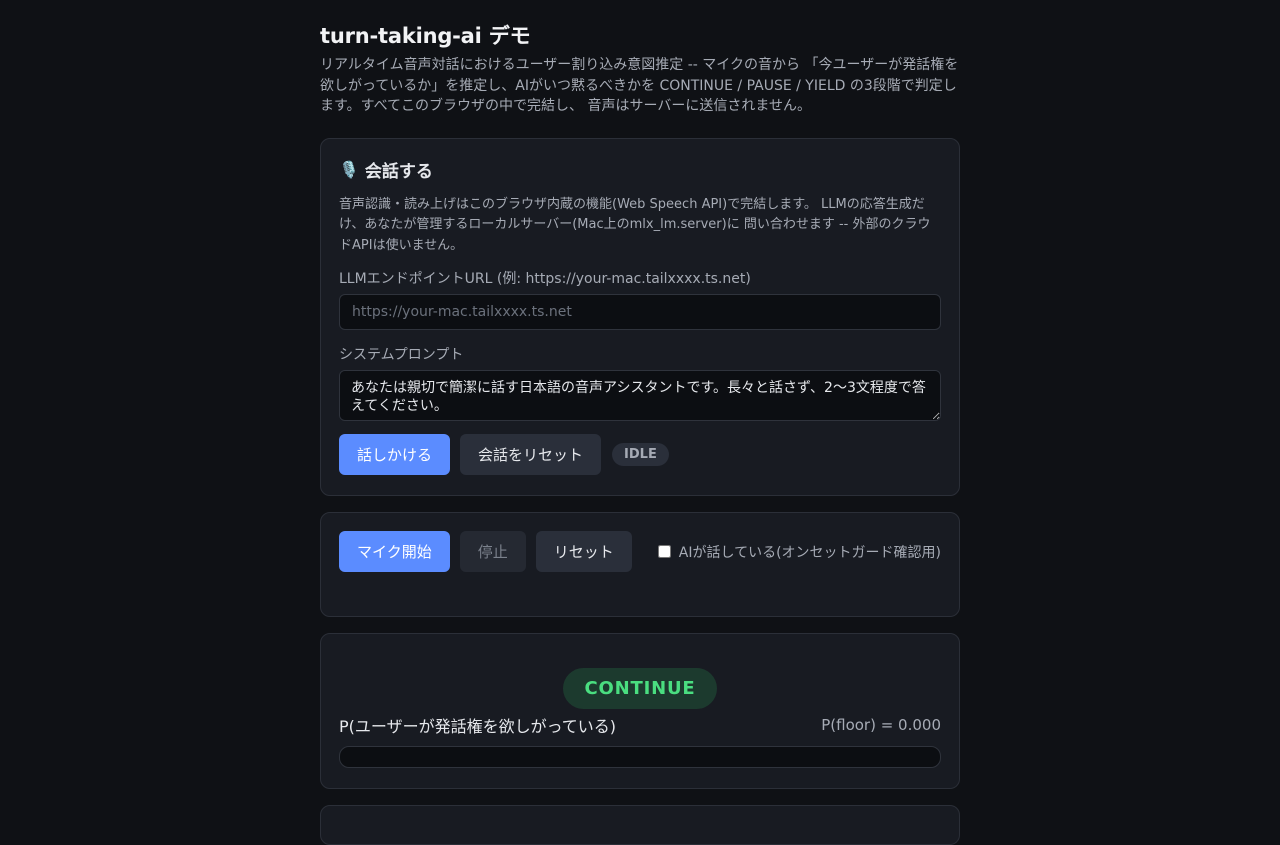 This screenshot has width=1280, height=845. I want to click on mic-card: マイク開始 停止 リセット AIが話している(オンセットガード確認用), so click(640, 564).